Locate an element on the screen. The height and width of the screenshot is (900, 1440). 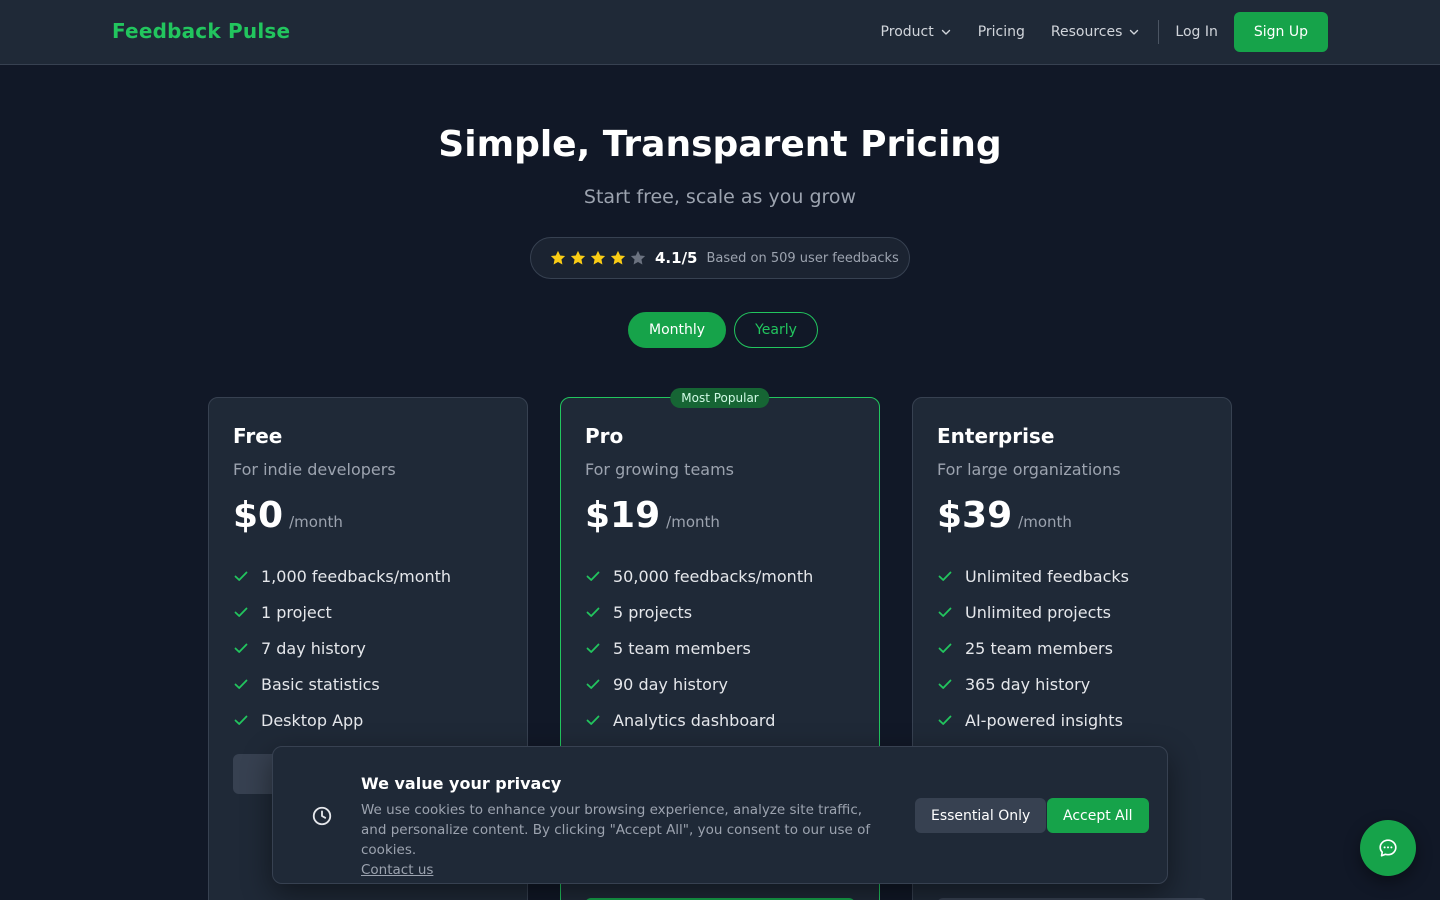
plan-name: Free is located at coordinates (258, 436).